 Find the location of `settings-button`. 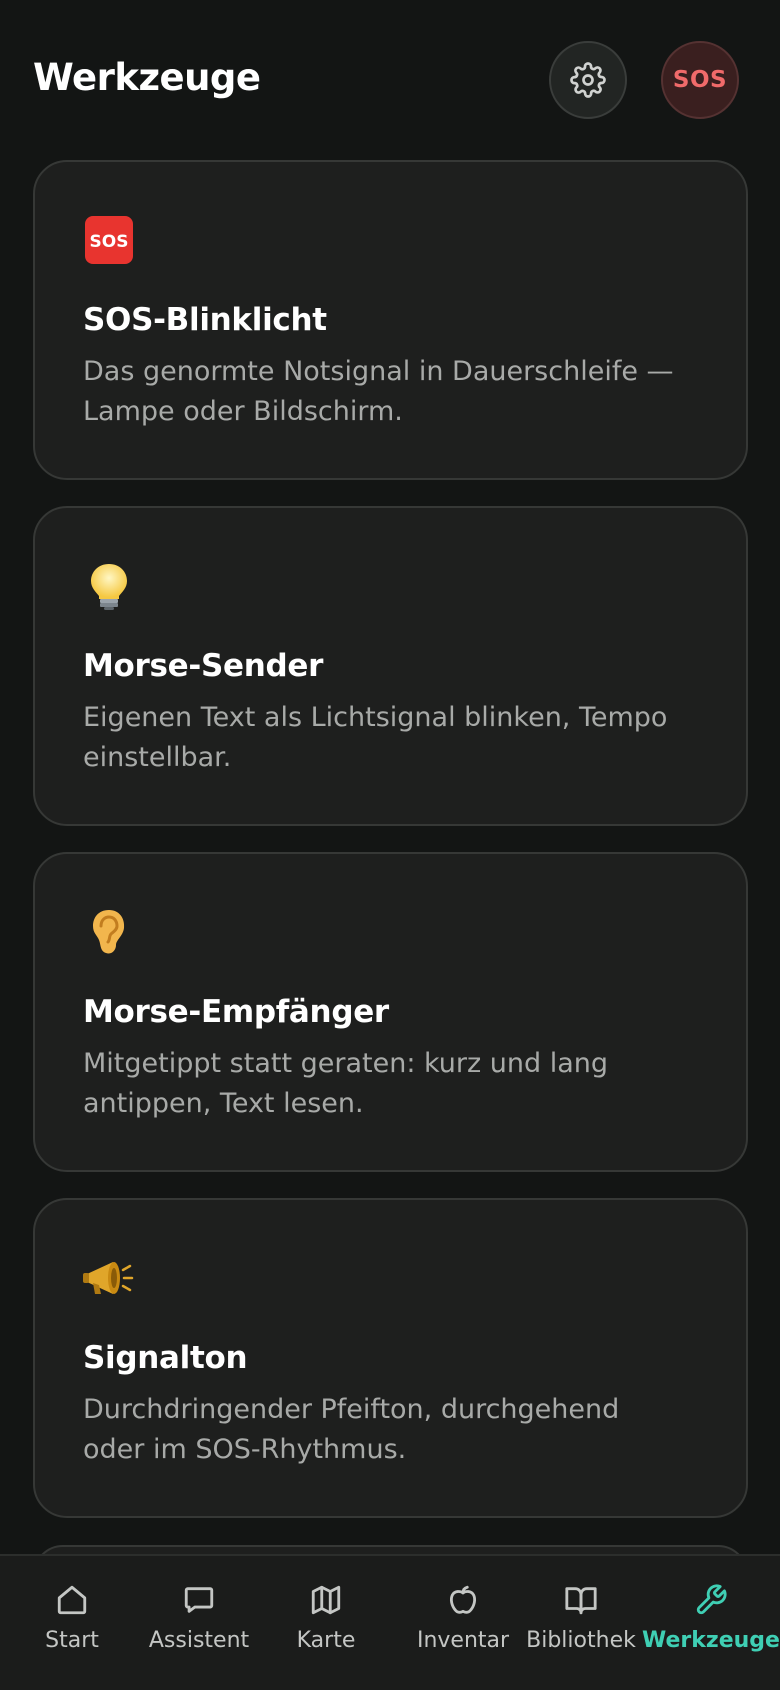

settings-button is located at coordinates (588, 80).